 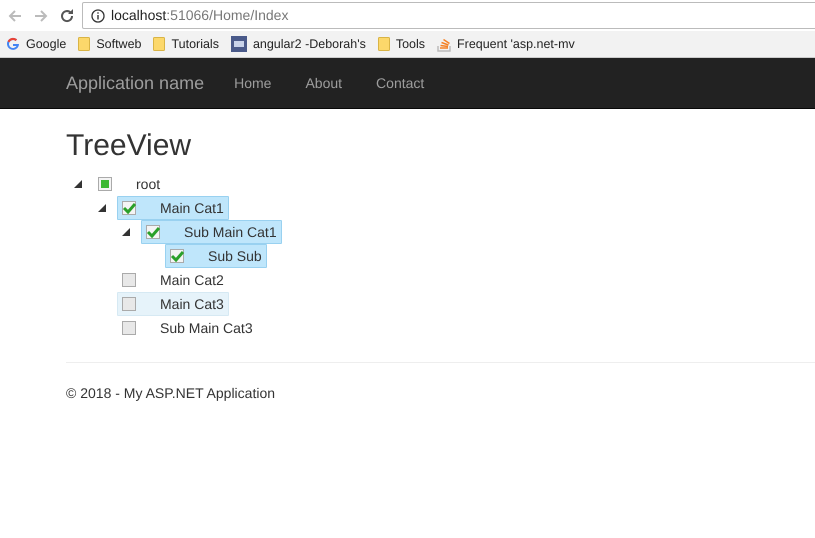 I want to click on bookmark: Google, so click(x=36, y=44).